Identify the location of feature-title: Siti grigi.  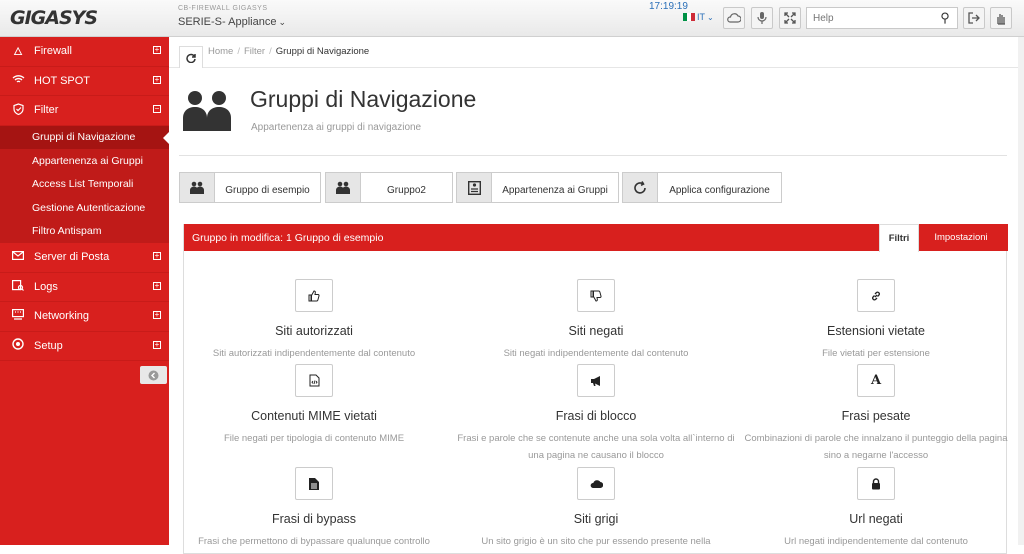
(596, 519).